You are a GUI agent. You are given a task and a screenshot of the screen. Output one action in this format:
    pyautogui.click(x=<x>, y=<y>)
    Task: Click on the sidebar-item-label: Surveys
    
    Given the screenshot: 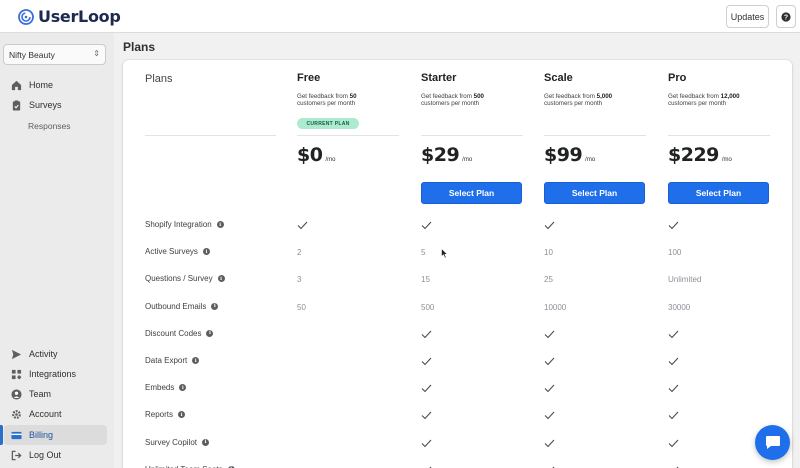 What is the action you would take?
    pyautogui.click(x=45, y=105)
    